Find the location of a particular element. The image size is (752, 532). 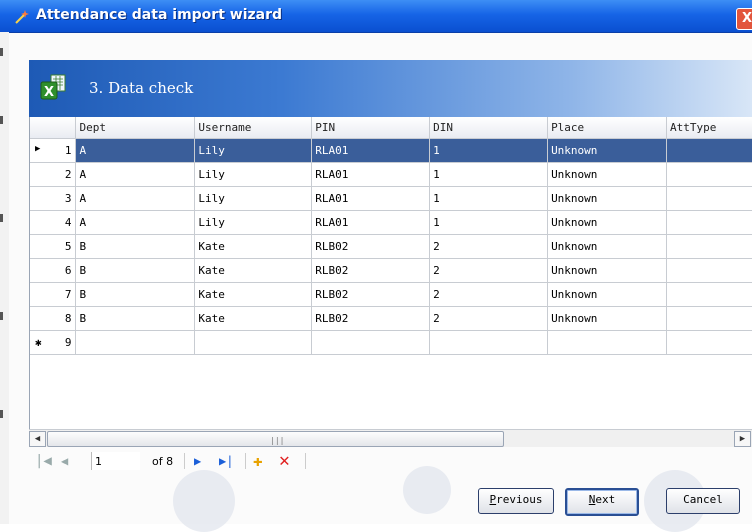

table-row: ▶ 1 A Lily RLA01 1 Unknown is located at coordinates (391, 150).